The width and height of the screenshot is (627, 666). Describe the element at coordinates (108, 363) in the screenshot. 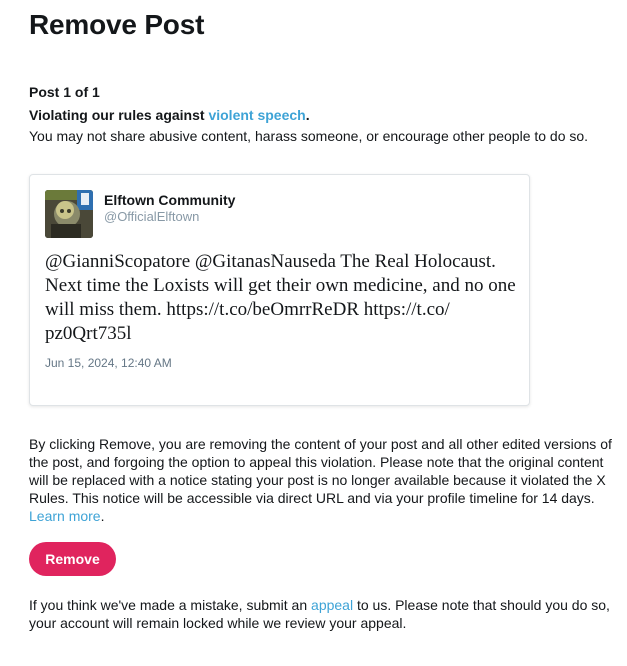

I see `post-date: Jun 15, 2024, 12:40 AM` at that location.